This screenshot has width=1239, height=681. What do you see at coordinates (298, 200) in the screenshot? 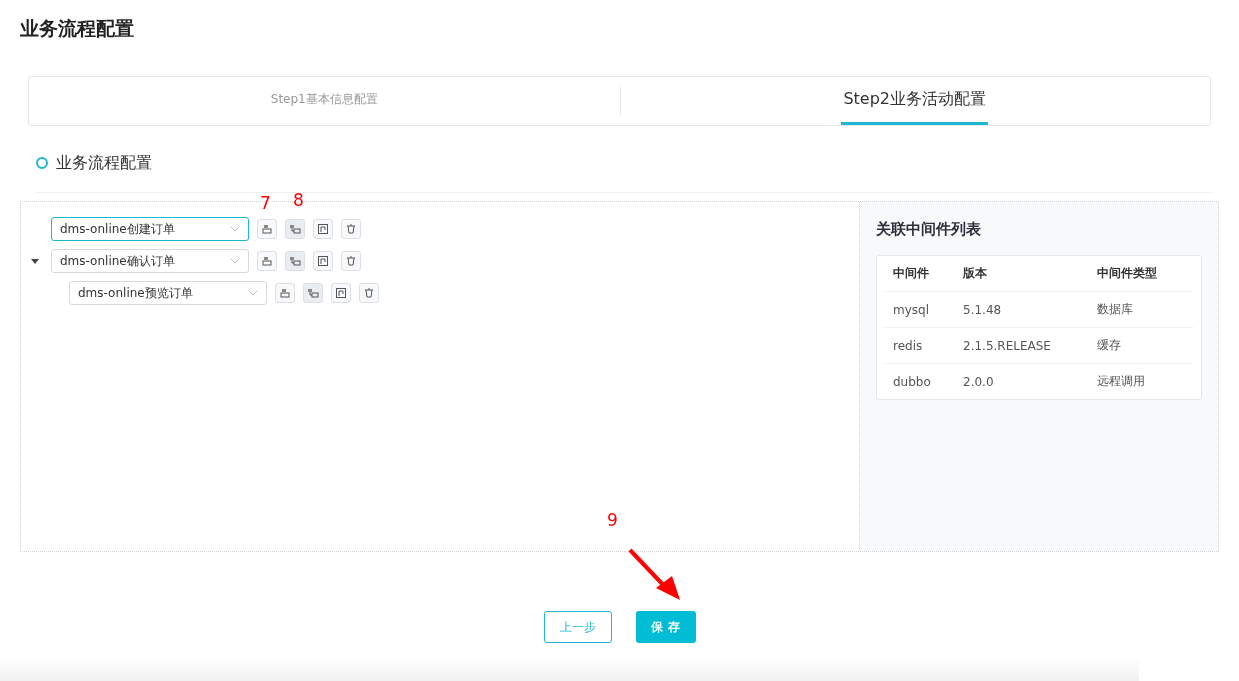
I see `annotation-number: 8` at bounding box center [298, 200].